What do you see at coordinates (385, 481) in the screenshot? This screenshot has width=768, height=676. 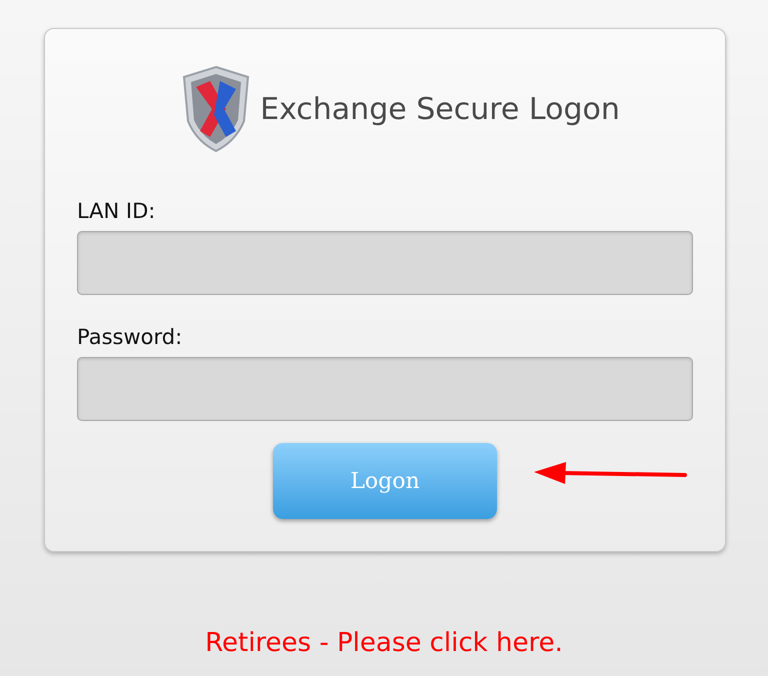 I see `logon-button: Logon` at bounding box center [385, 481].